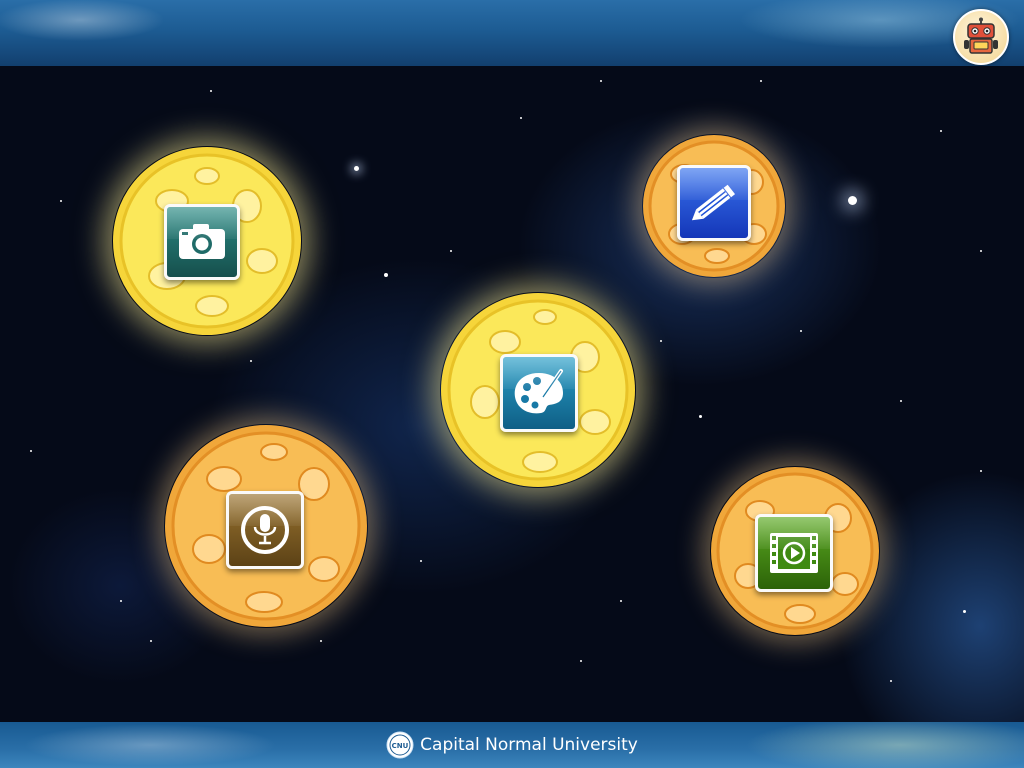 This screenshot has width=1024, height=768. I want to click on pencil-icon, so click(713, 202).